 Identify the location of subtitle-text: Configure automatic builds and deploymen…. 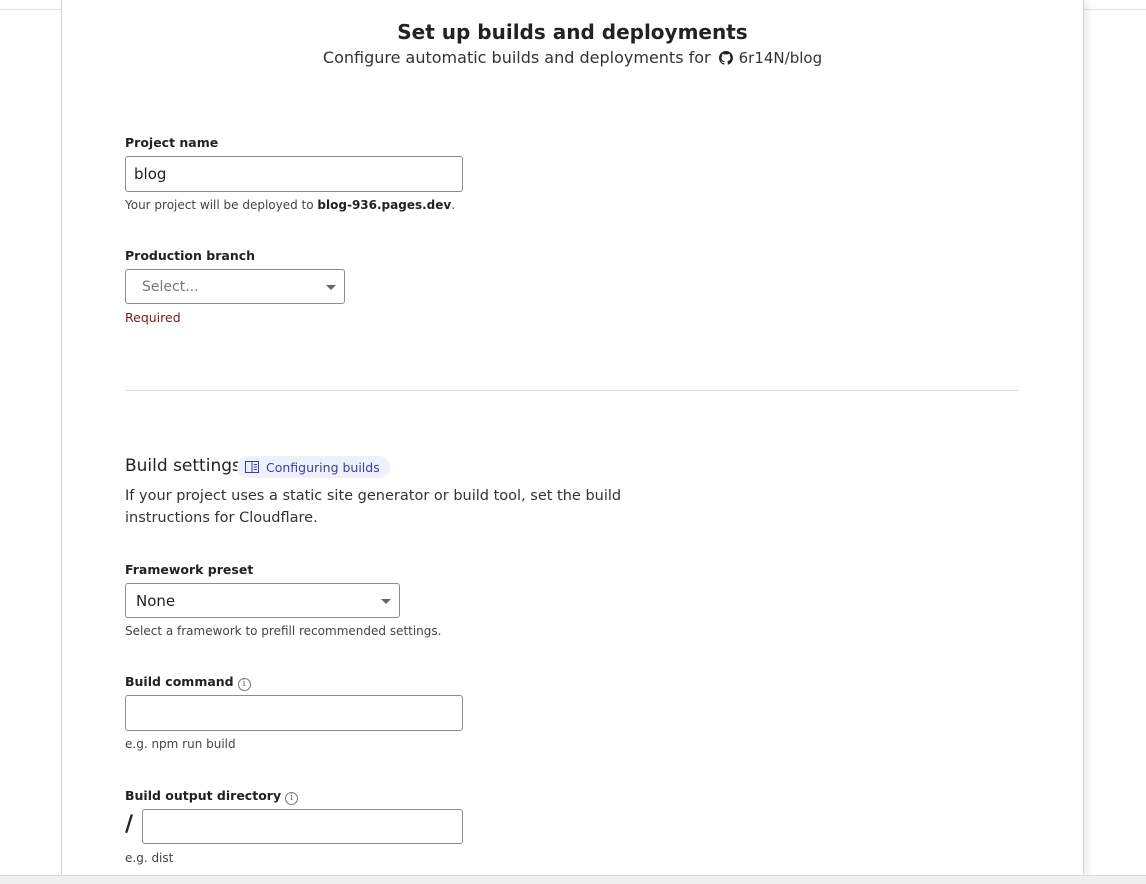
(516, 57).